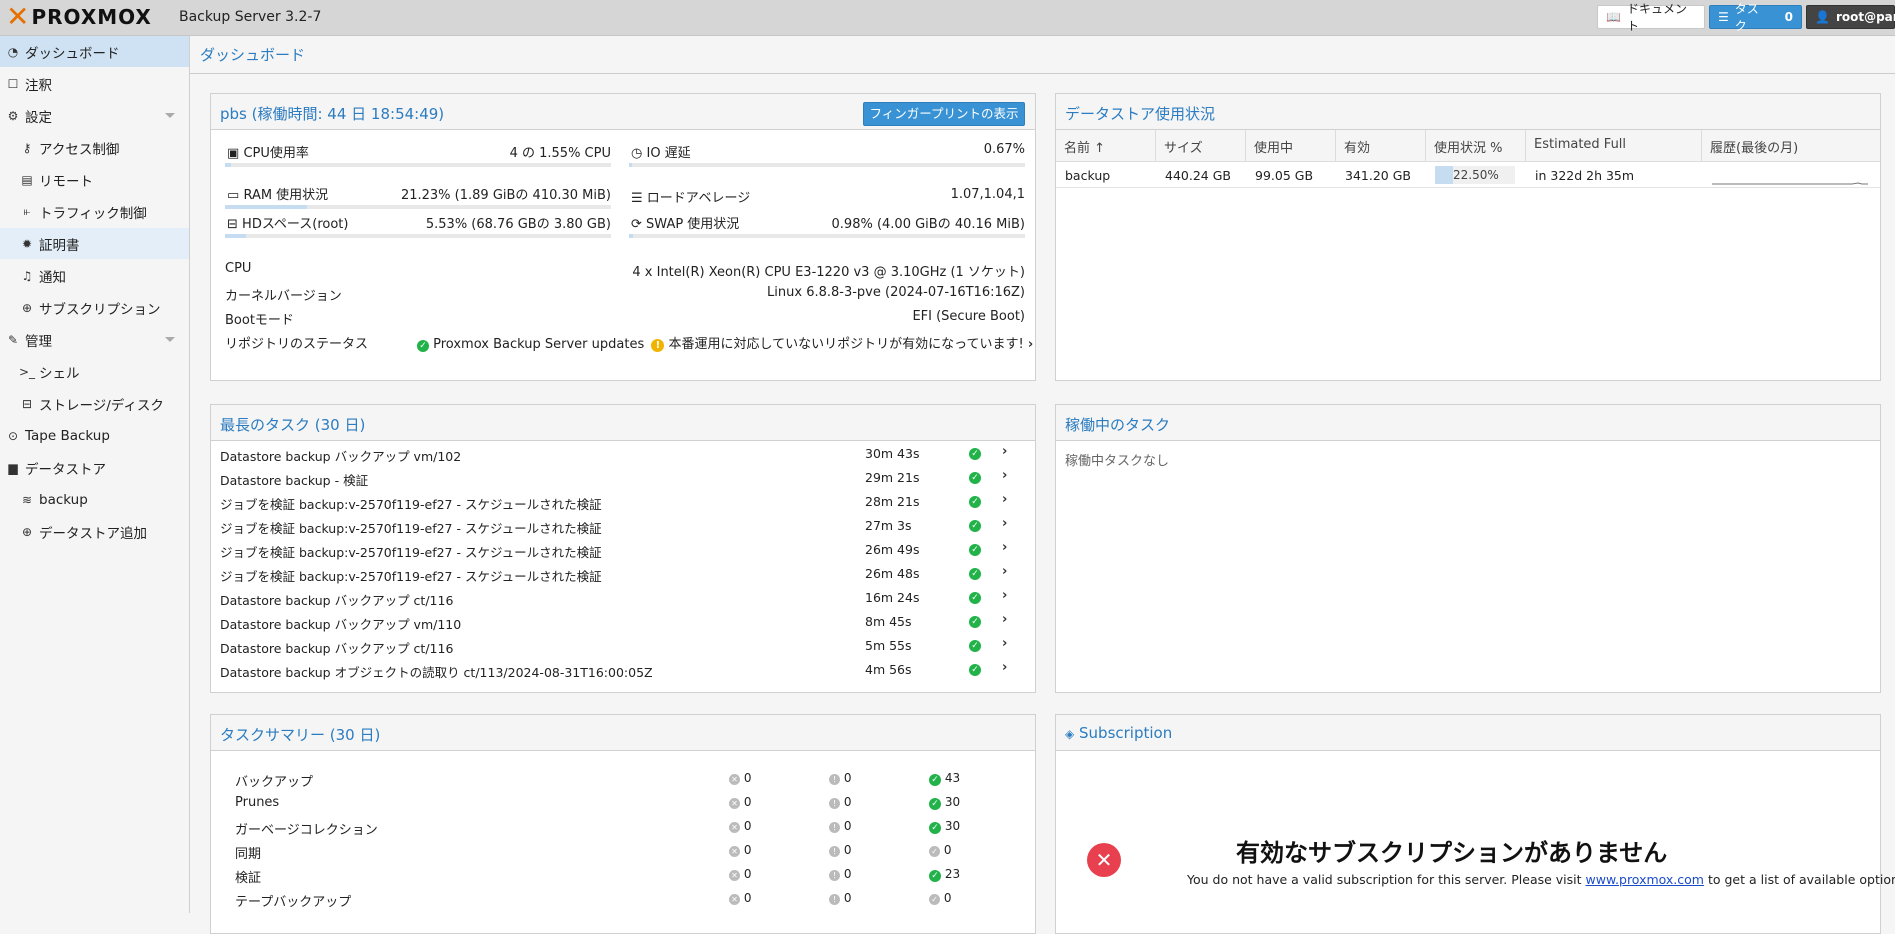  Describe the element at coordinates (94, 115) in the screenshot. I see `sidebar-item-configuration: ⚙ 設定` at that location.